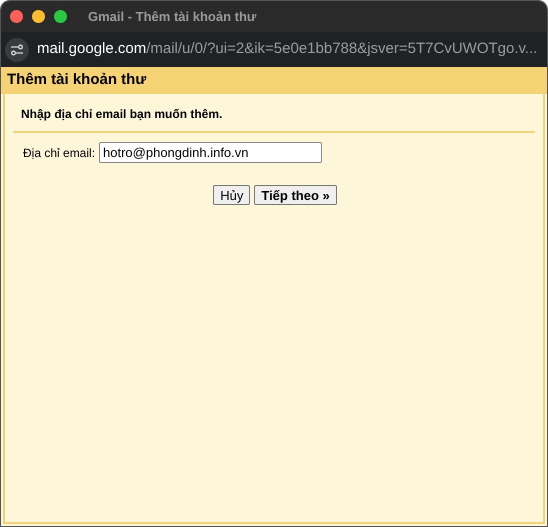 The width and height of the screenshot is (548, 527). I want to click on email-field: hotro@phongdinh.info.vn, so click(210, 152).